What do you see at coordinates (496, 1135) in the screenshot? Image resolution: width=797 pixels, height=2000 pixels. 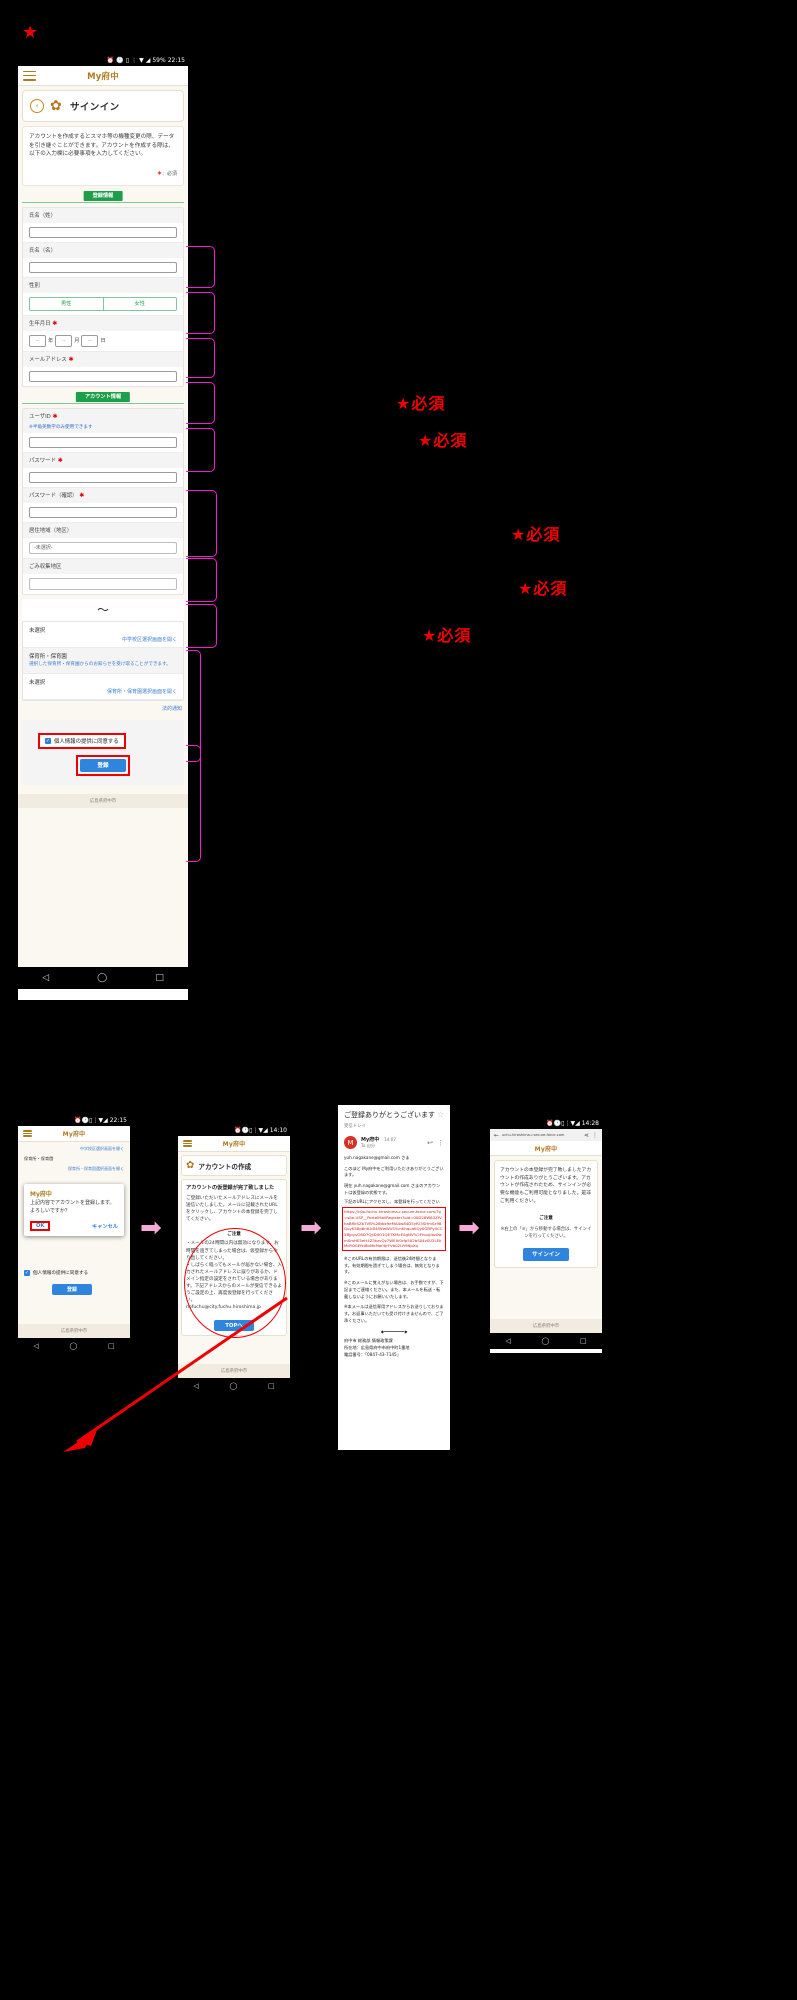 I see `browser-back-icon: ←` at bounding box center [496, 1135].